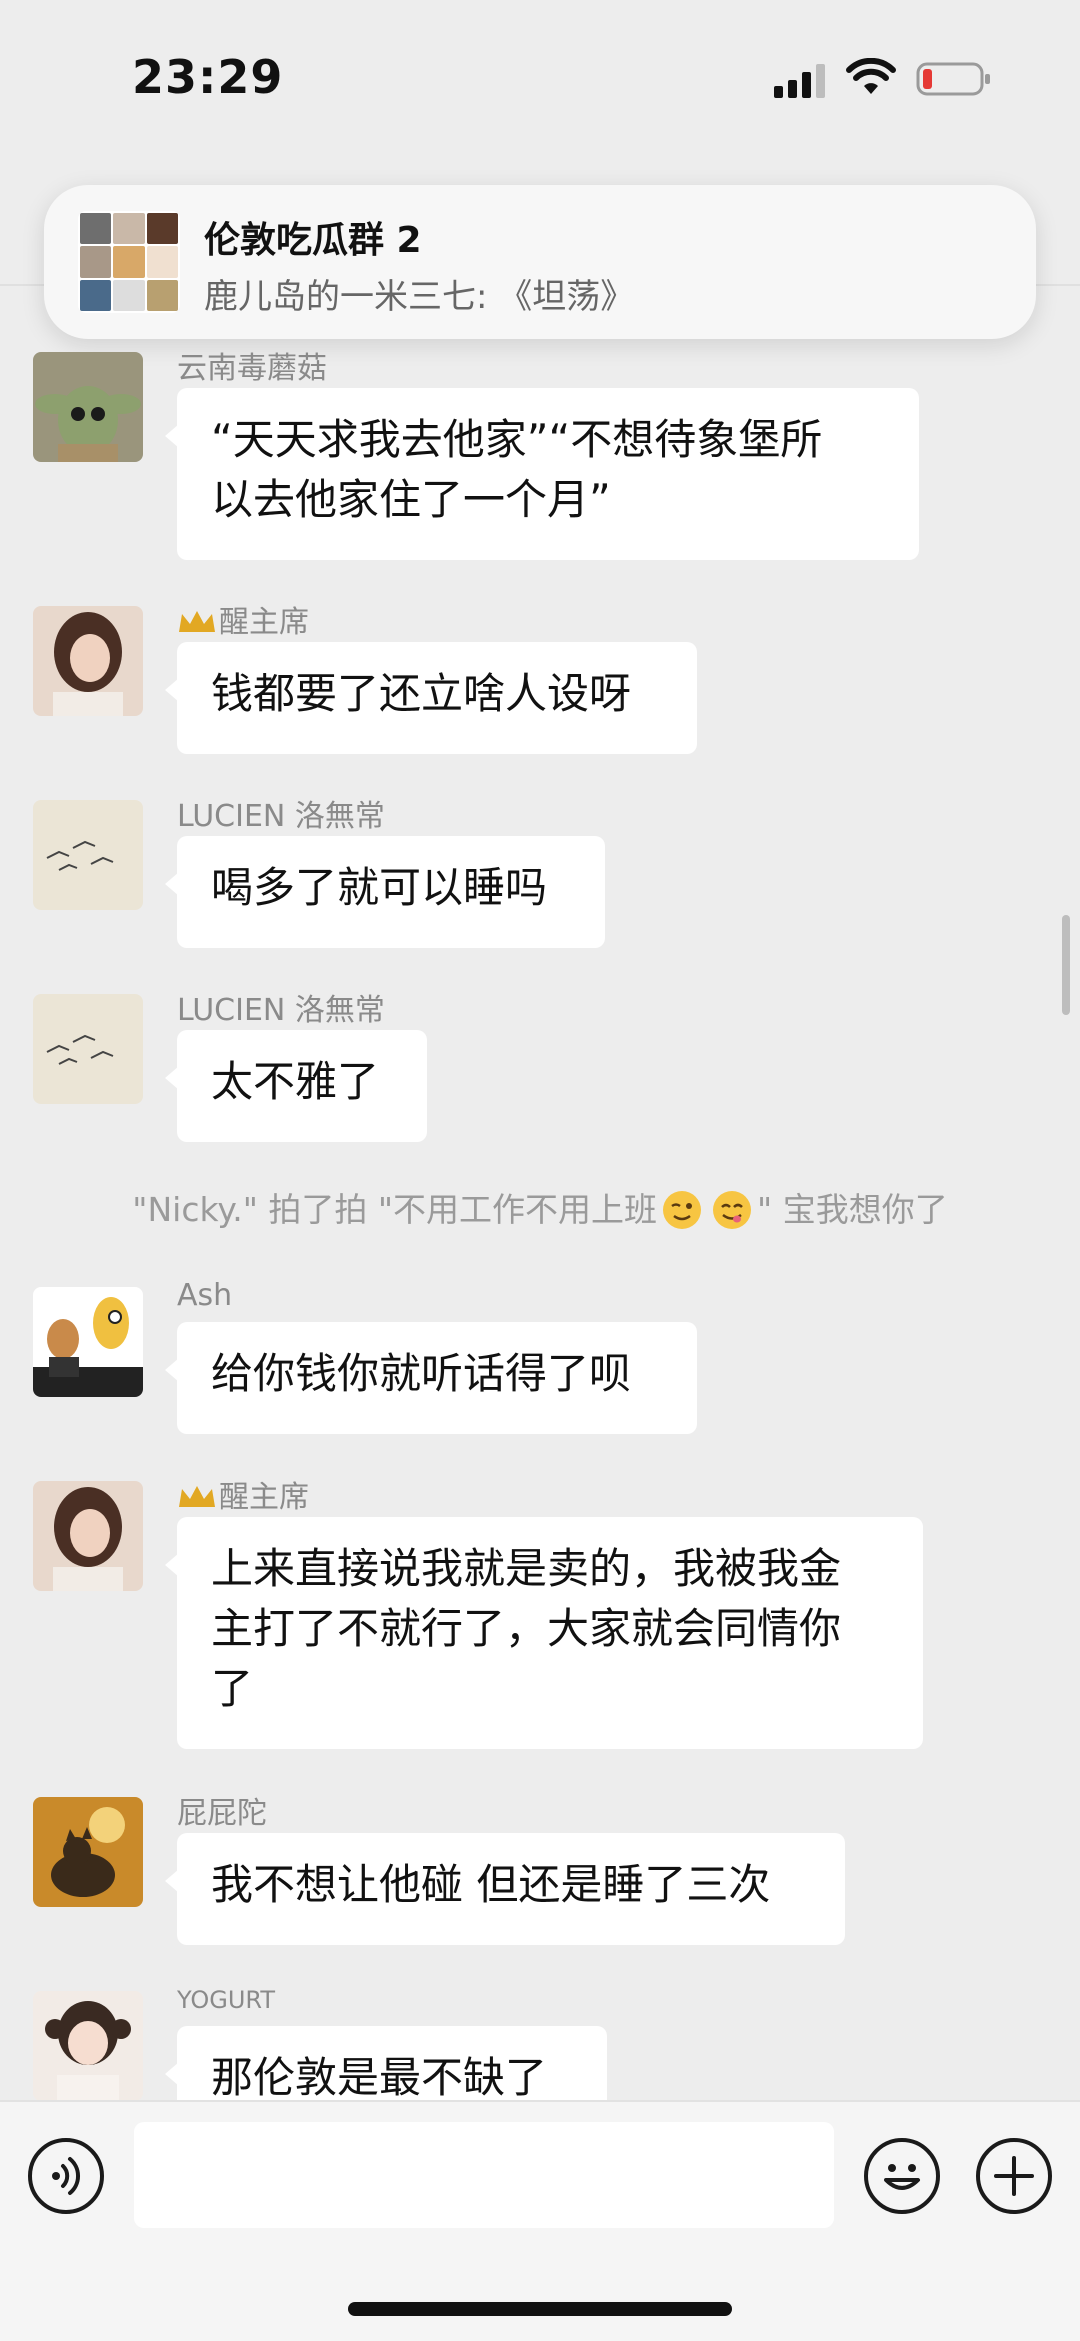  I want to click on cellular-signal-icon, so click(799, 81).